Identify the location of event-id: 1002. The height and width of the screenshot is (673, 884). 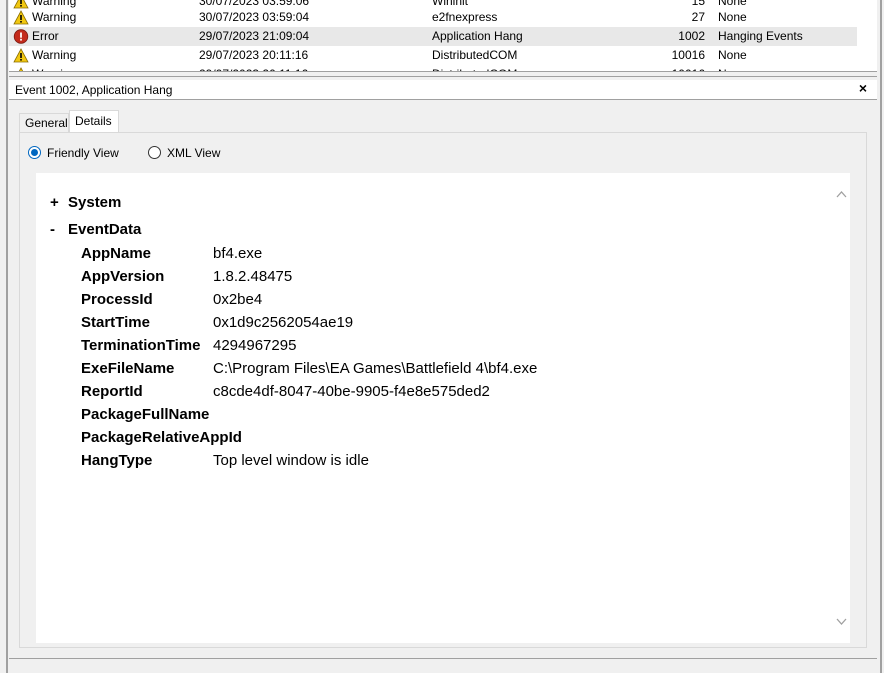
(691, 36).